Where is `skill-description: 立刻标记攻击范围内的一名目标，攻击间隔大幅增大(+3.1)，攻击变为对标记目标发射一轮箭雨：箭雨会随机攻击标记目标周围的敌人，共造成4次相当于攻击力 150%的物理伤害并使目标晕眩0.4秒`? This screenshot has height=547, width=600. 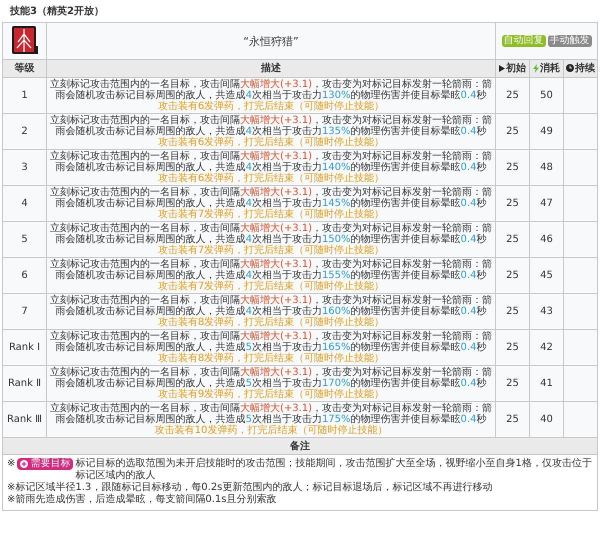 skill-description: 立刻标记攻击范围内的一名目标，攻击间隔大幅增大(+3.1)，攻击变为对标记目标发射一轮箭雨：箭雨会随机攻击标记目标周围的敌人，共造成4次相当于攻击力 150%的物理伤害并使目标晕眩0.4秒 is located at coordinates (271, 233).